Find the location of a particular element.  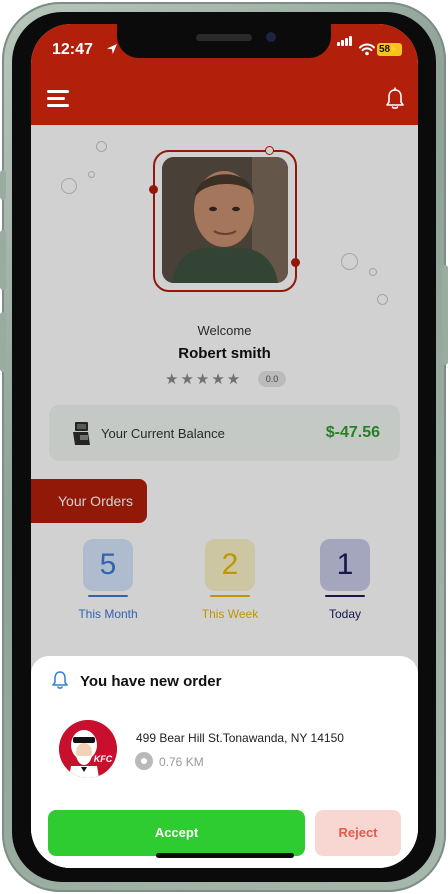

location-arrow-icon is located at coordinates (112, 49).